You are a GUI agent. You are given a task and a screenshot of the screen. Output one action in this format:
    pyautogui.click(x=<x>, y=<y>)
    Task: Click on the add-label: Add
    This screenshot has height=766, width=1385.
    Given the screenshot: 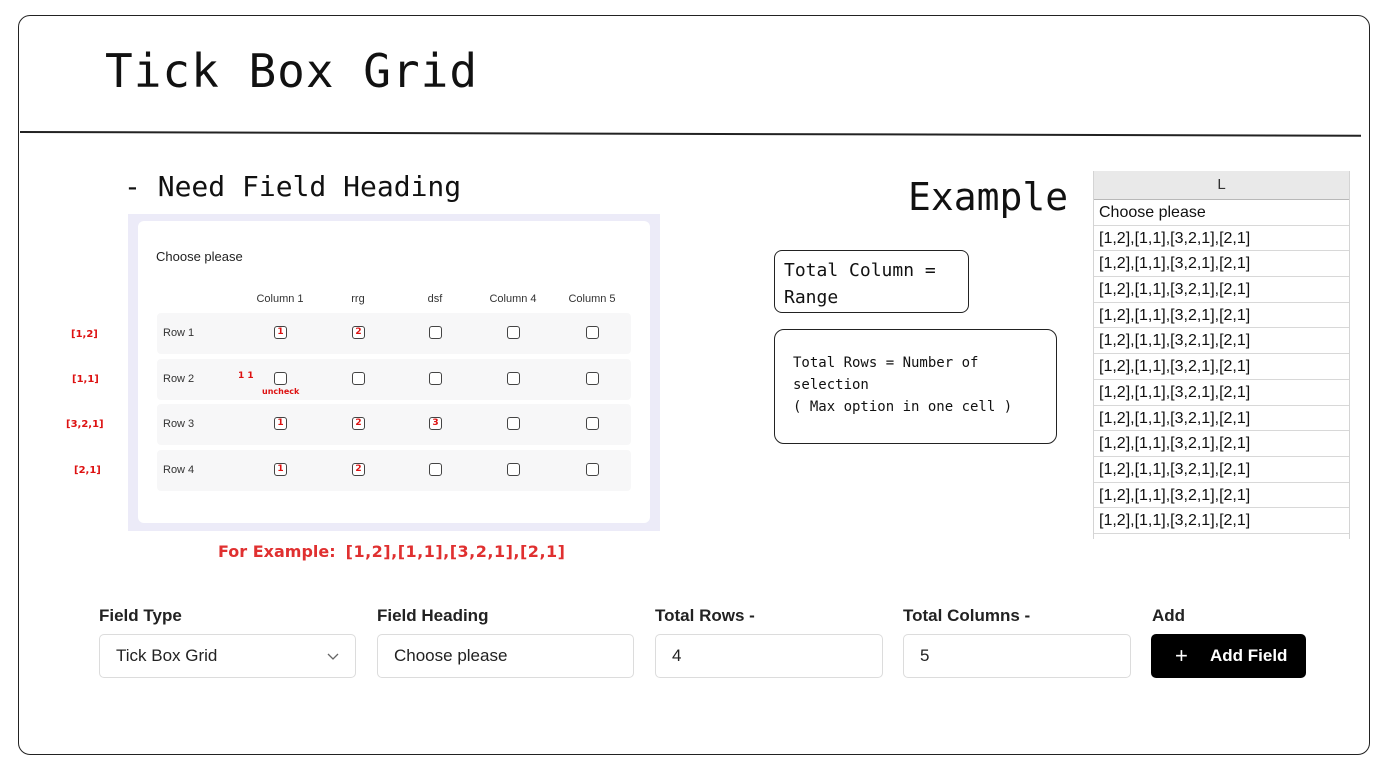 What is the action you would take?
    pyautogui.click(x=1169, y=615)
    